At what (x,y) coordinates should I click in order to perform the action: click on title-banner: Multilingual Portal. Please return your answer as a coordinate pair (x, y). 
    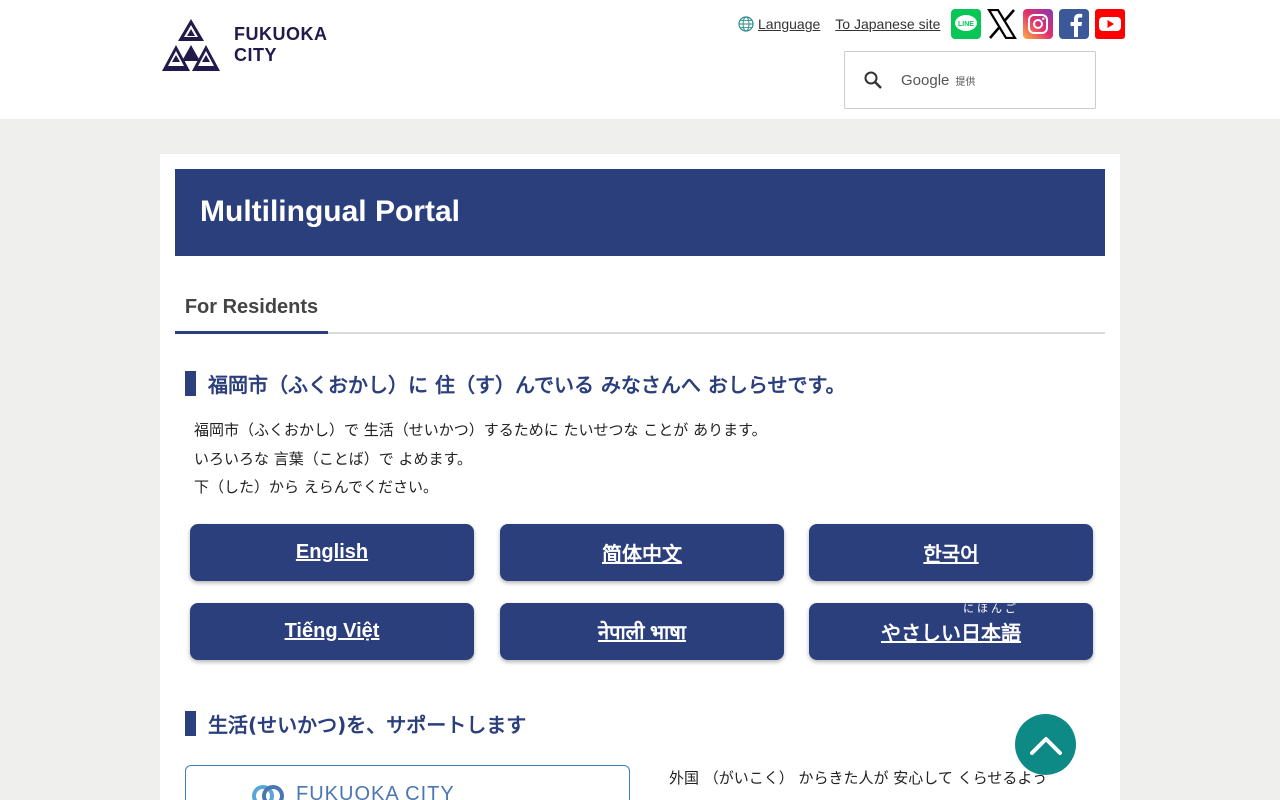
    Looking at the image, I should click on (640, 212).